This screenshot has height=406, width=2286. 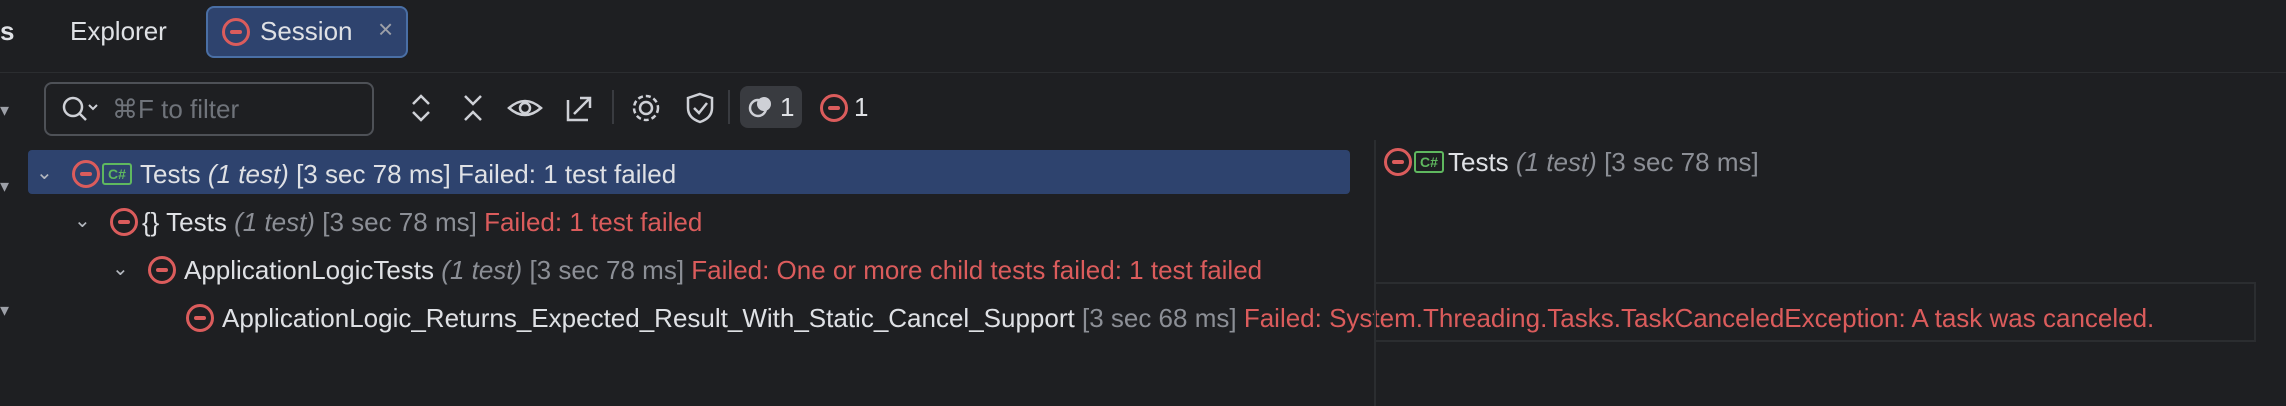 I want to click on running-count: 1, so click(x=787, y=107).